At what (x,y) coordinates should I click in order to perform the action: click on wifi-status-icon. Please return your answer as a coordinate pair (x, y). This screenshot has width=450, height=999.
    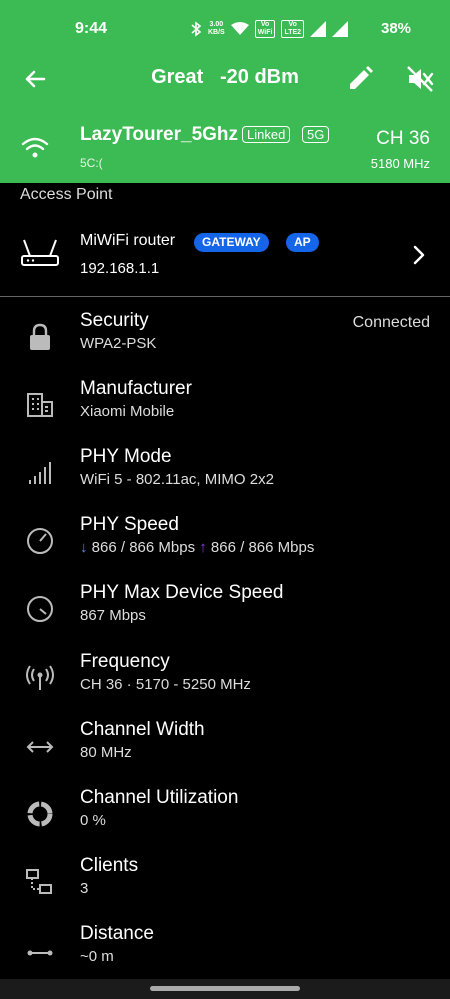
    Looking at the image, I should click on (239, 28).